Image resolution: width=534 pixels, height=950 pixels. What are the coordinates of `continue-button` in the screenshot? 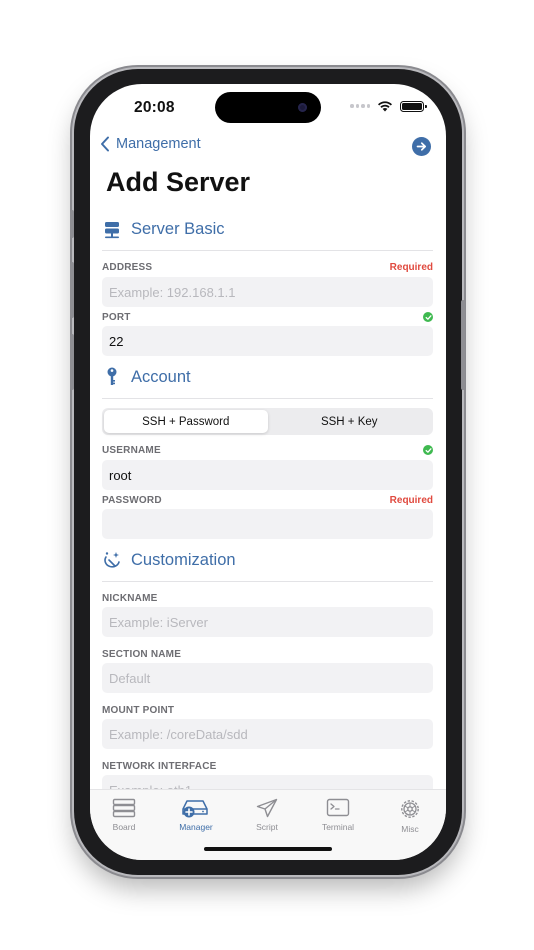 It's located at (421, 146).